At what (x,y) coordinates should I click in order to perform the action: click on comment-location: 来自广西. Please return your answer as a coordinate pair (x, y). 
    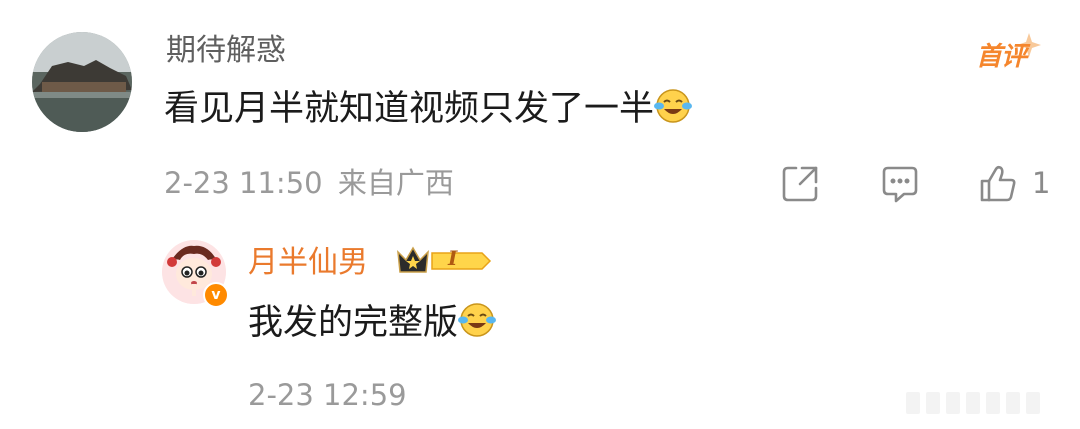
    Looking at the image, I should click on (395, 183).